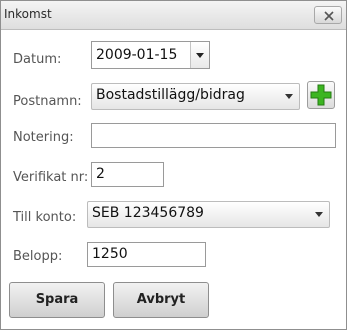 The height and width of the screenshot is (330, 347). I want to click on close-icon, so click(329, 16).